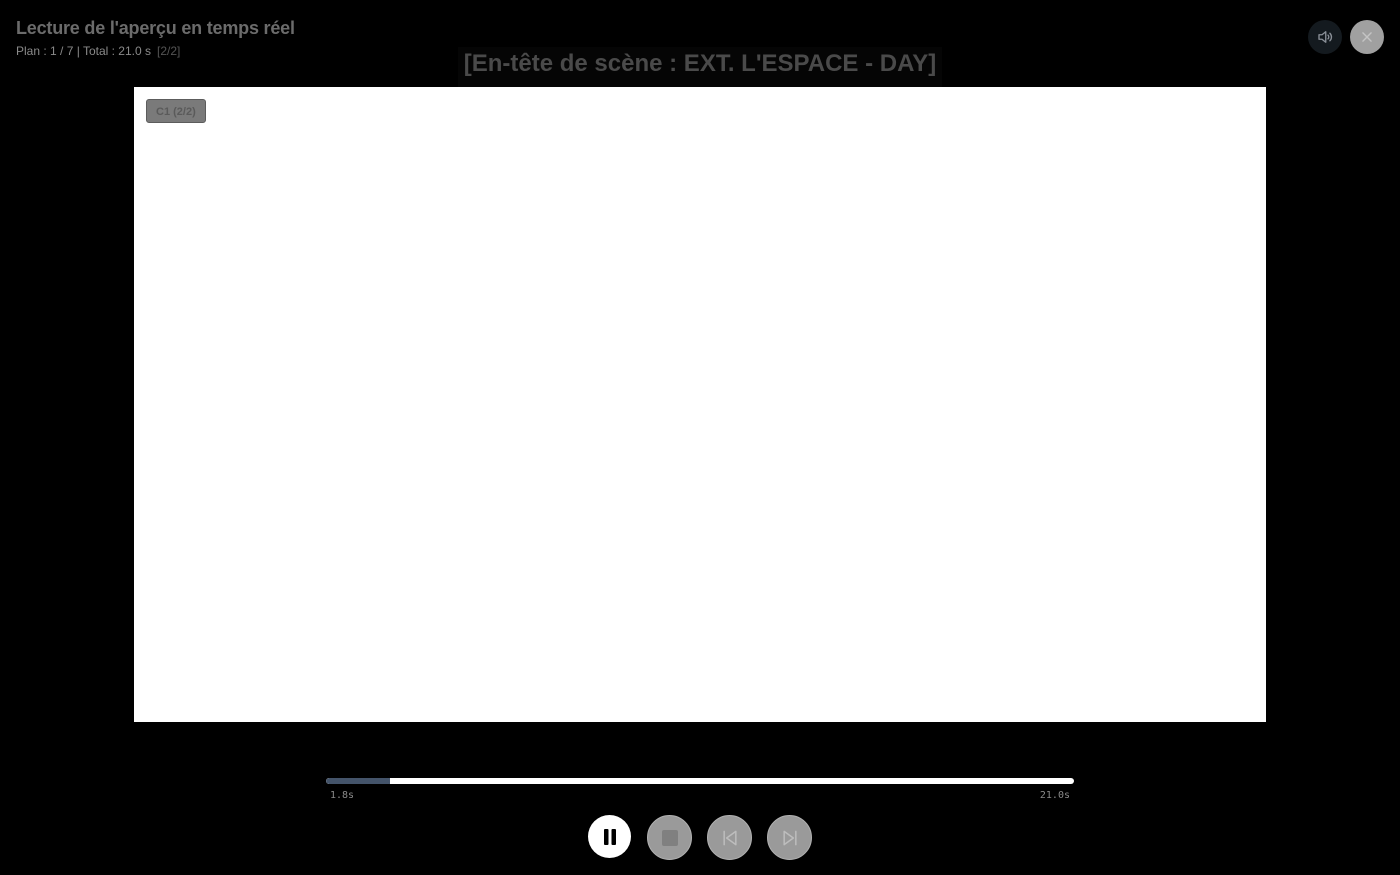 The width and height of the screenshot is (1400, 875). I want to click on next-button, so click(789, 837).